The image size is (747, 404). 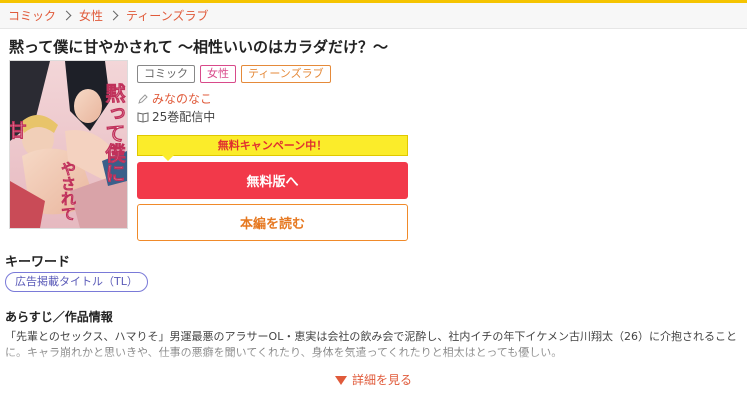 What do you see at coordinates (218, 74) in the screenshot?
I see `tag-female: 女性` at bounding box center [218, 74].